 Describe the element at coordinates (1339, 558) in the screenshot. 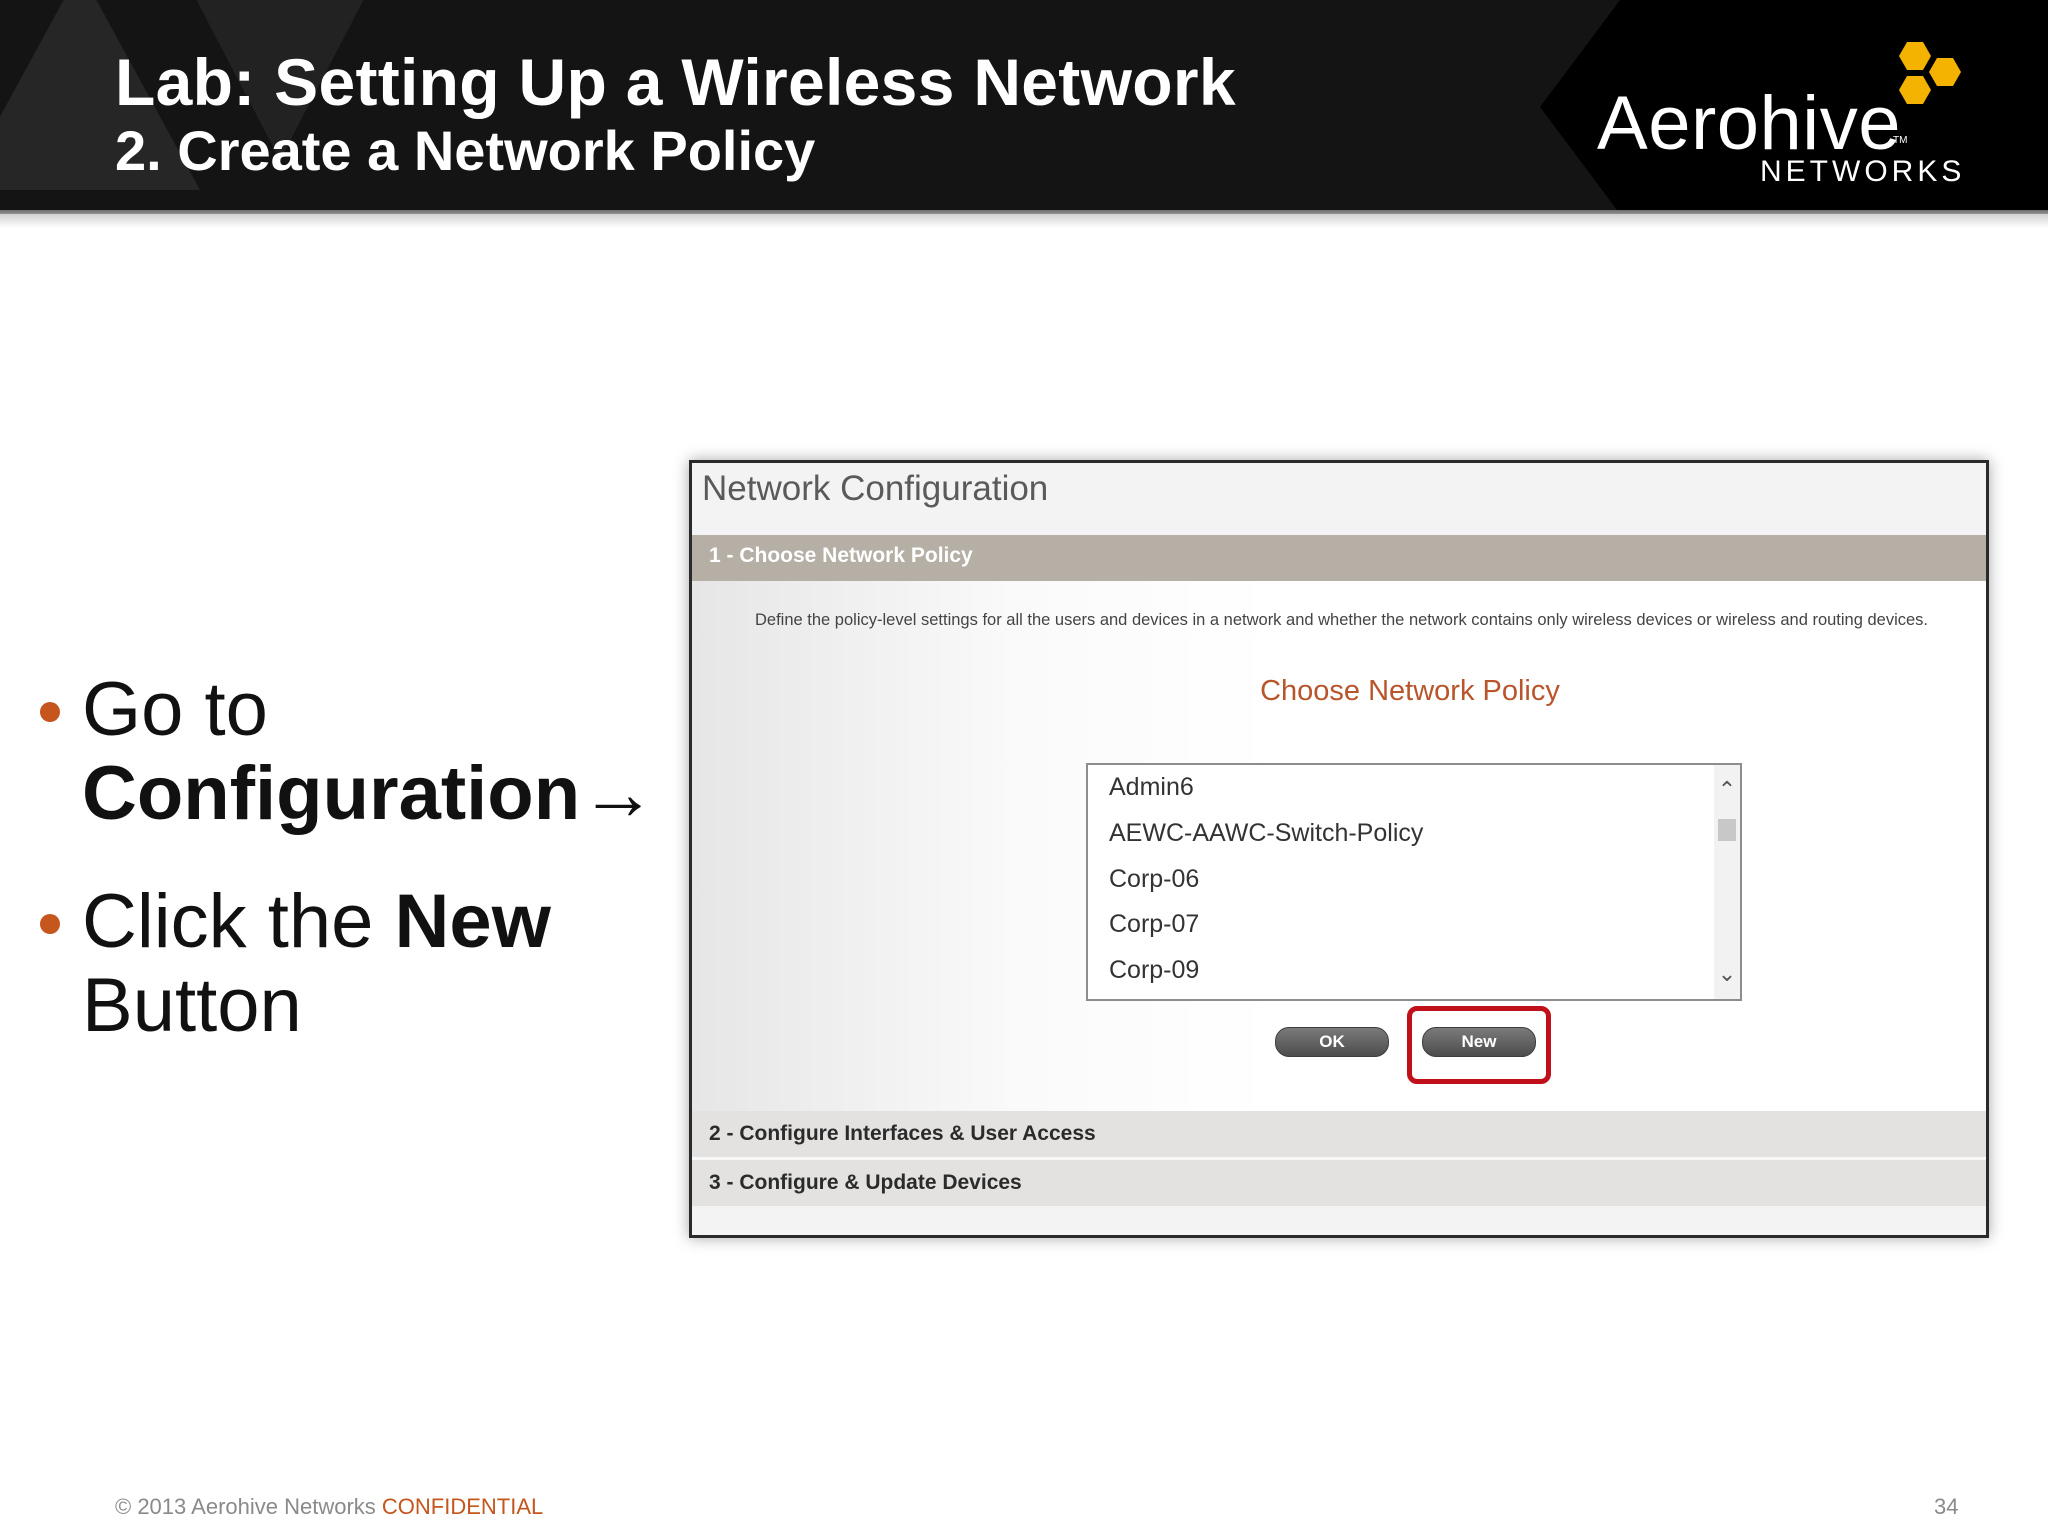

I see `step1-header: 1 - Choose Network Policy` at that location.